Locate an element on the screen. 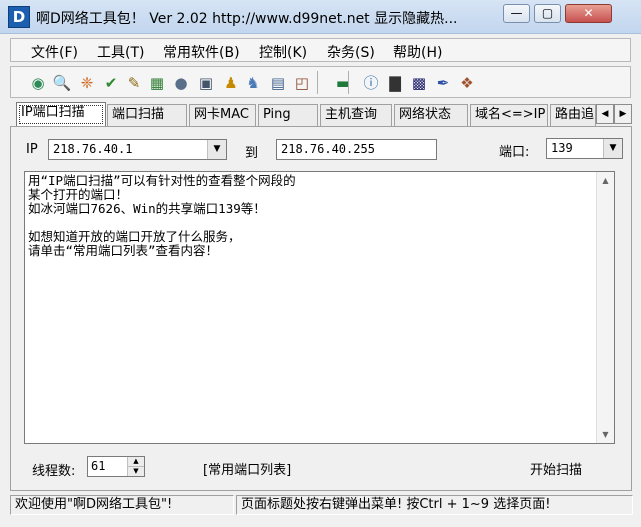  network-icon: ❈ is located at coordinates (87, 83).